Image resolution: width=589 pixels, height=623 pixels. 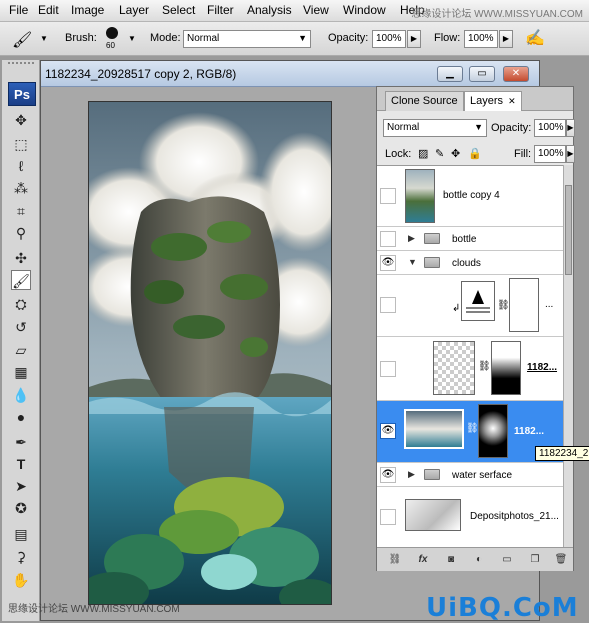 What do you see at coordinates (570, 154) in the screenshot?
I see `fill-slider-button: ▶` at bounding box center [570, 154].